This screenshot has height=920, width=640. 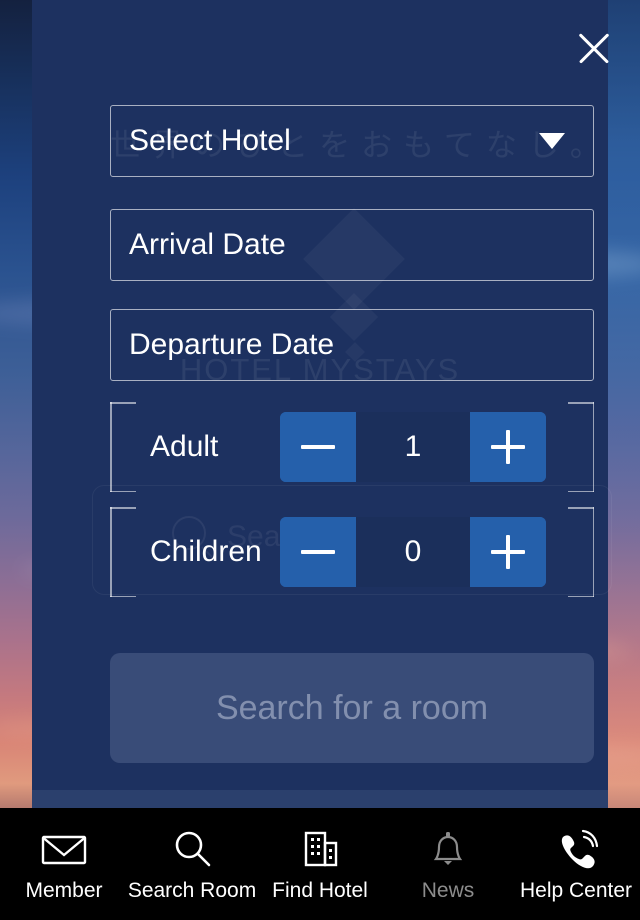 I want to click on nav-item-help-center: Help Center, so click(x=576, y=864).